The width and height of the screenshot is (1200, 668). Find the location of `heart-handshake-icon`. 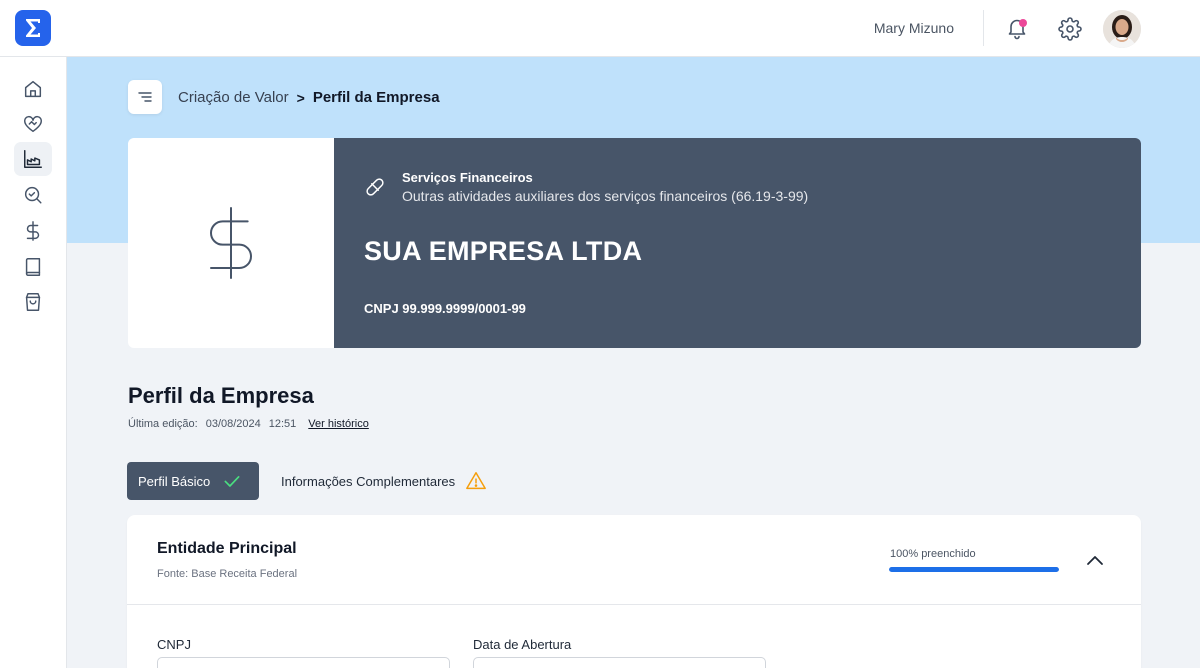

heart-handshake-icon is located at coordinates (33, 124).